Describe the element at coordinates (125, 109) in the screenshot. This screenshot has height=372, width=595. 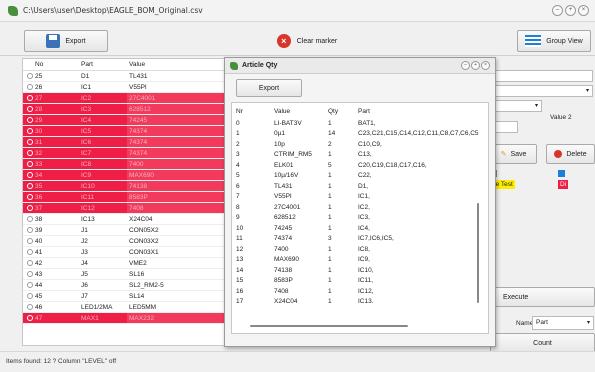
I see `table-row: 28 IC3 628512` at that location.